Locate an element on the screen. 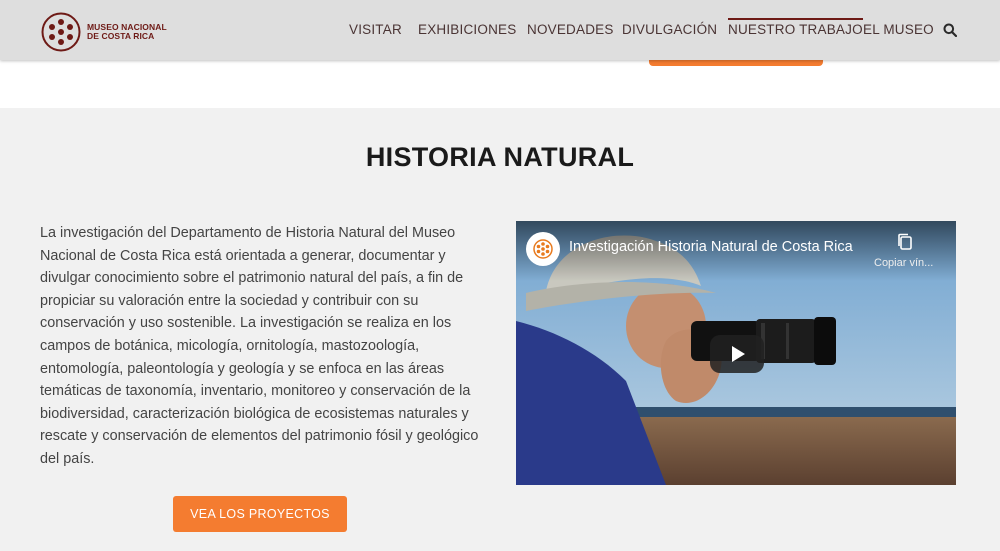 The width and height of the screenshot is (1000, 551). previous-section-strip is located at coordinates (500, 84).